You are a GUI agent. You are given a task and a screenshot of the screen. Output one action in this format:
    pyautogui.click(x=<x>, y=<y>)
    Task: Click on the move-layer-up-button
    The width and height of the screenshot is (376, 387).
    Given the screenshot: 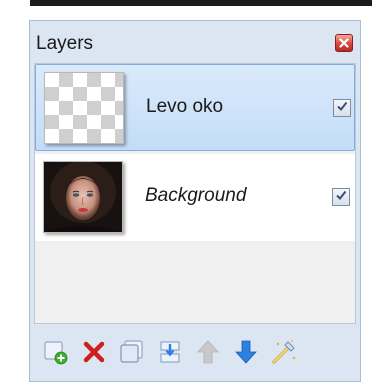 What is the action you would take?
    pyautogui.click(x=208, y=352)
    